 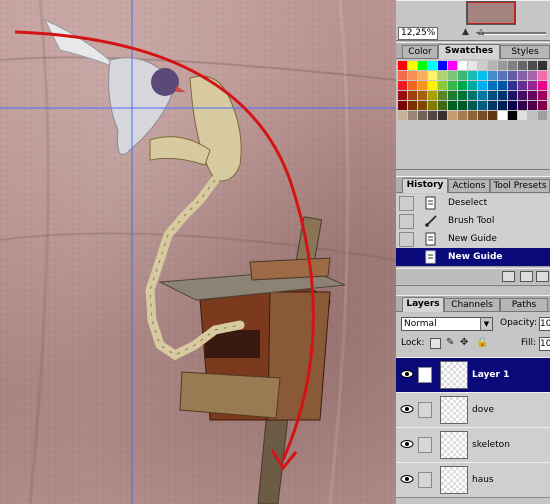 I want to click on layer-row-dove: dove, so click(x=473, y=410).